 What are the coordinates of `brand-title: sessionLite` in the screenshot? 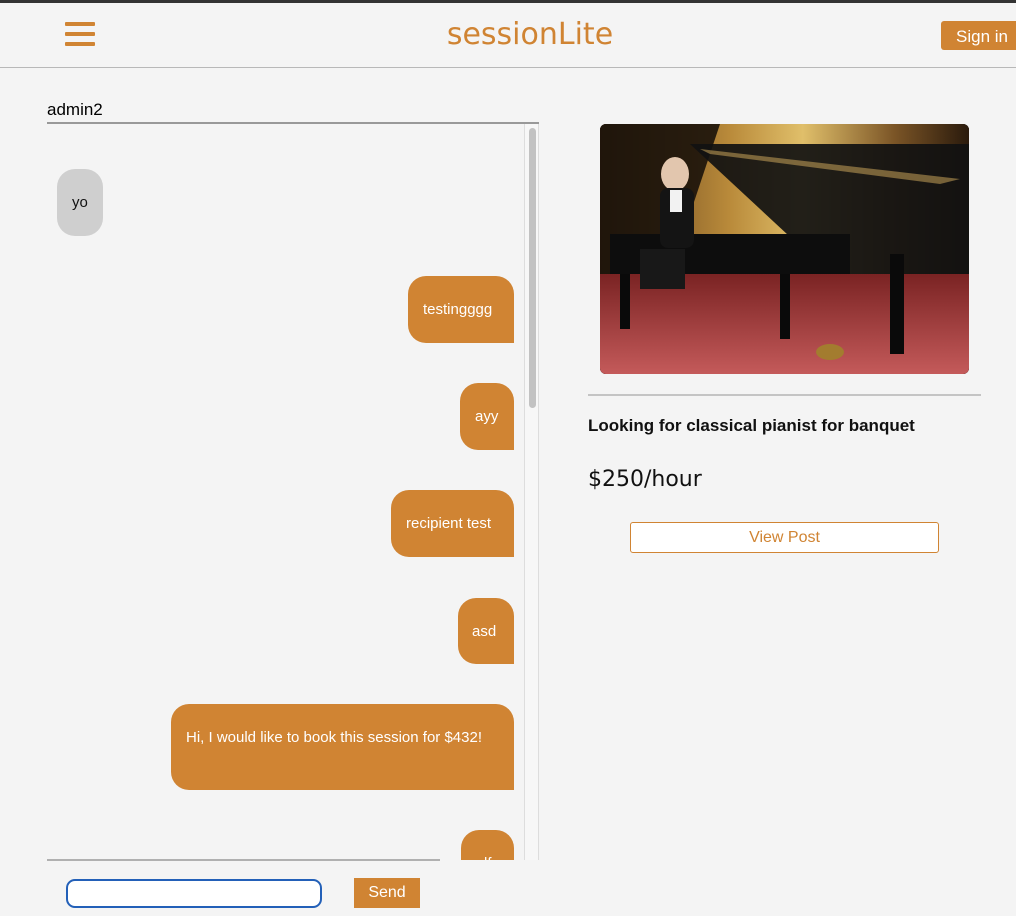 It's located at (508, 34).